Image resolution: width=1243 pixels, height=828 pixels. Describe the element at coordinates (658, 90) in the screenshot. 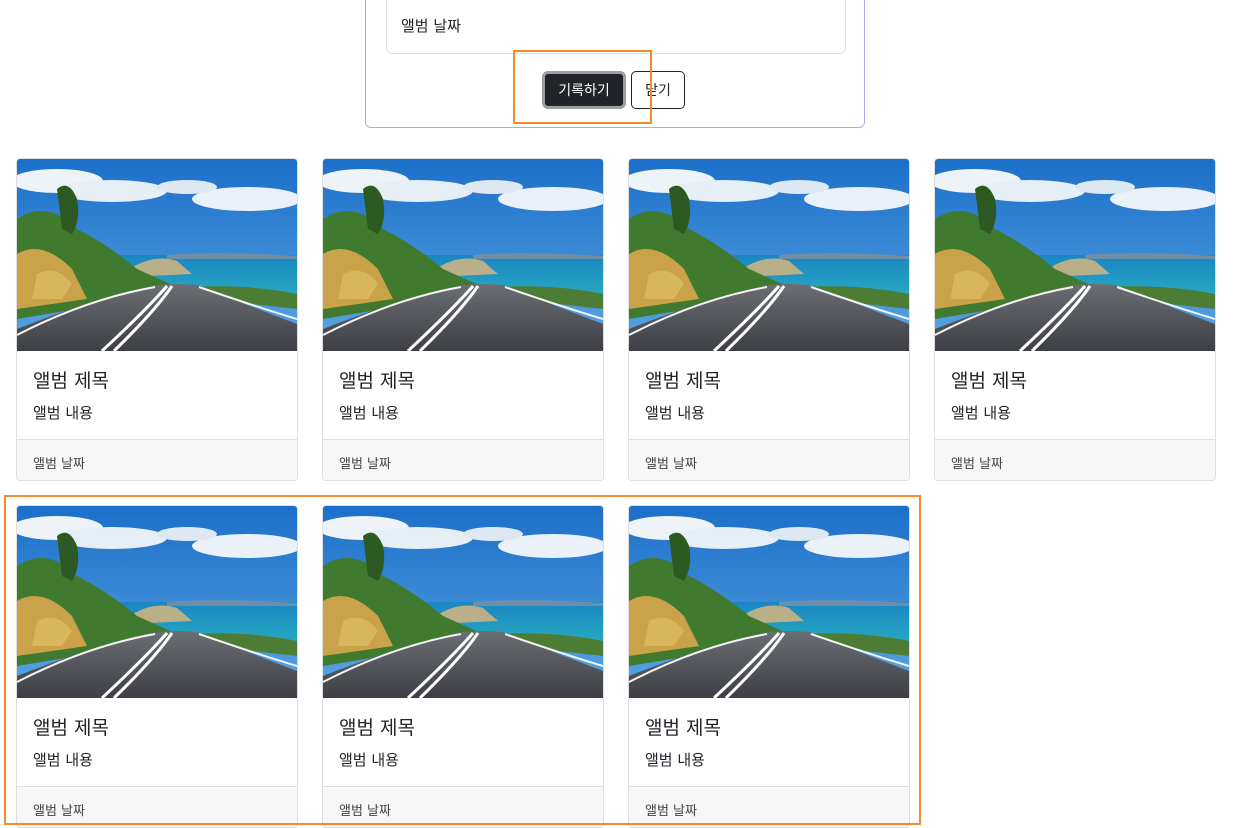

I see `close-button: 닫기` at that location.